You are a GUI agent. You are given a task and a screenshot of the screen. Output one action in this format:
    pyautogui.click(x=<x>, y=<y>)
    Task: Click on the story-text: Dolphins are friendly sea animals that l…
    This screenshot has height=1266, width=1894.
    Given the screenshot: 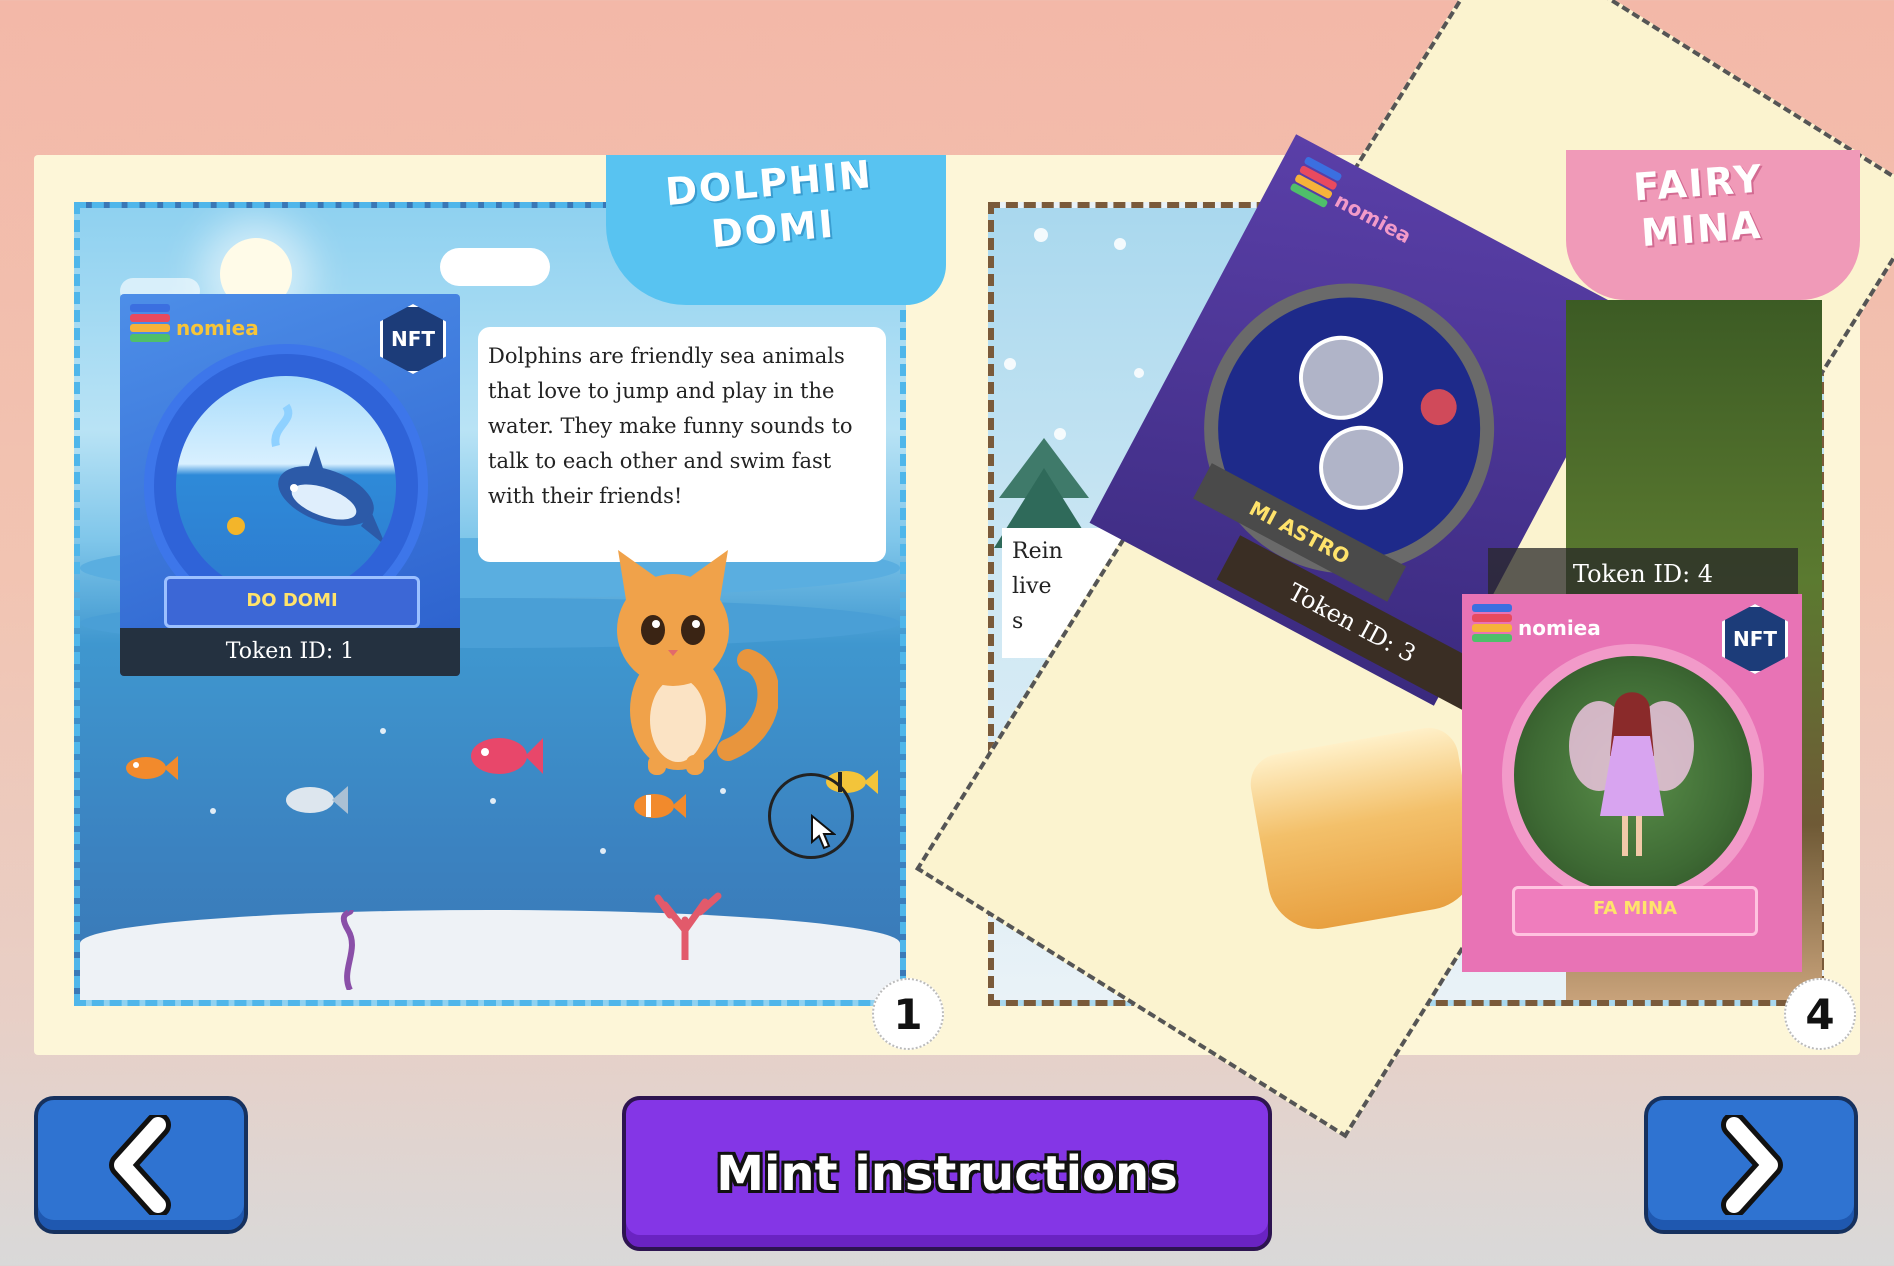 What is the action you would take?
    pyautogui.click(x=670, y=426)
    